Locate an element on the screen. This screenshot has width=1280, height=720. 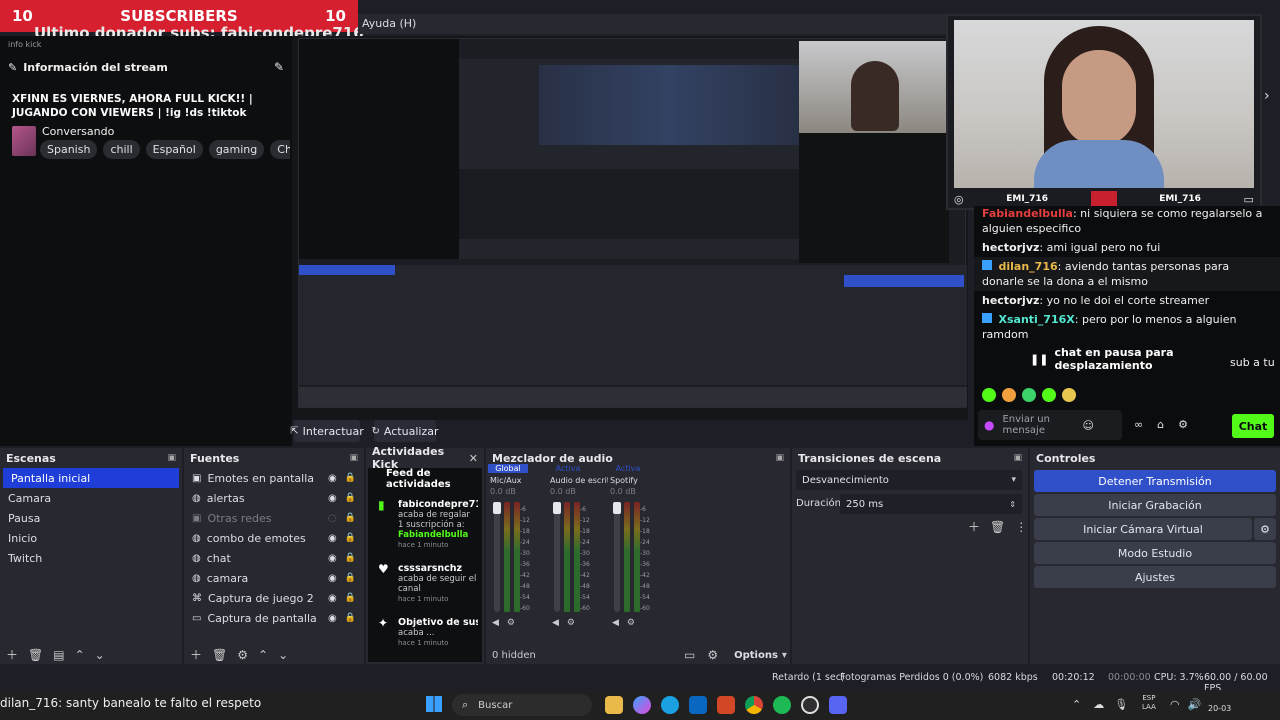
scene-item: Camara is located at coordinates (91, 498).